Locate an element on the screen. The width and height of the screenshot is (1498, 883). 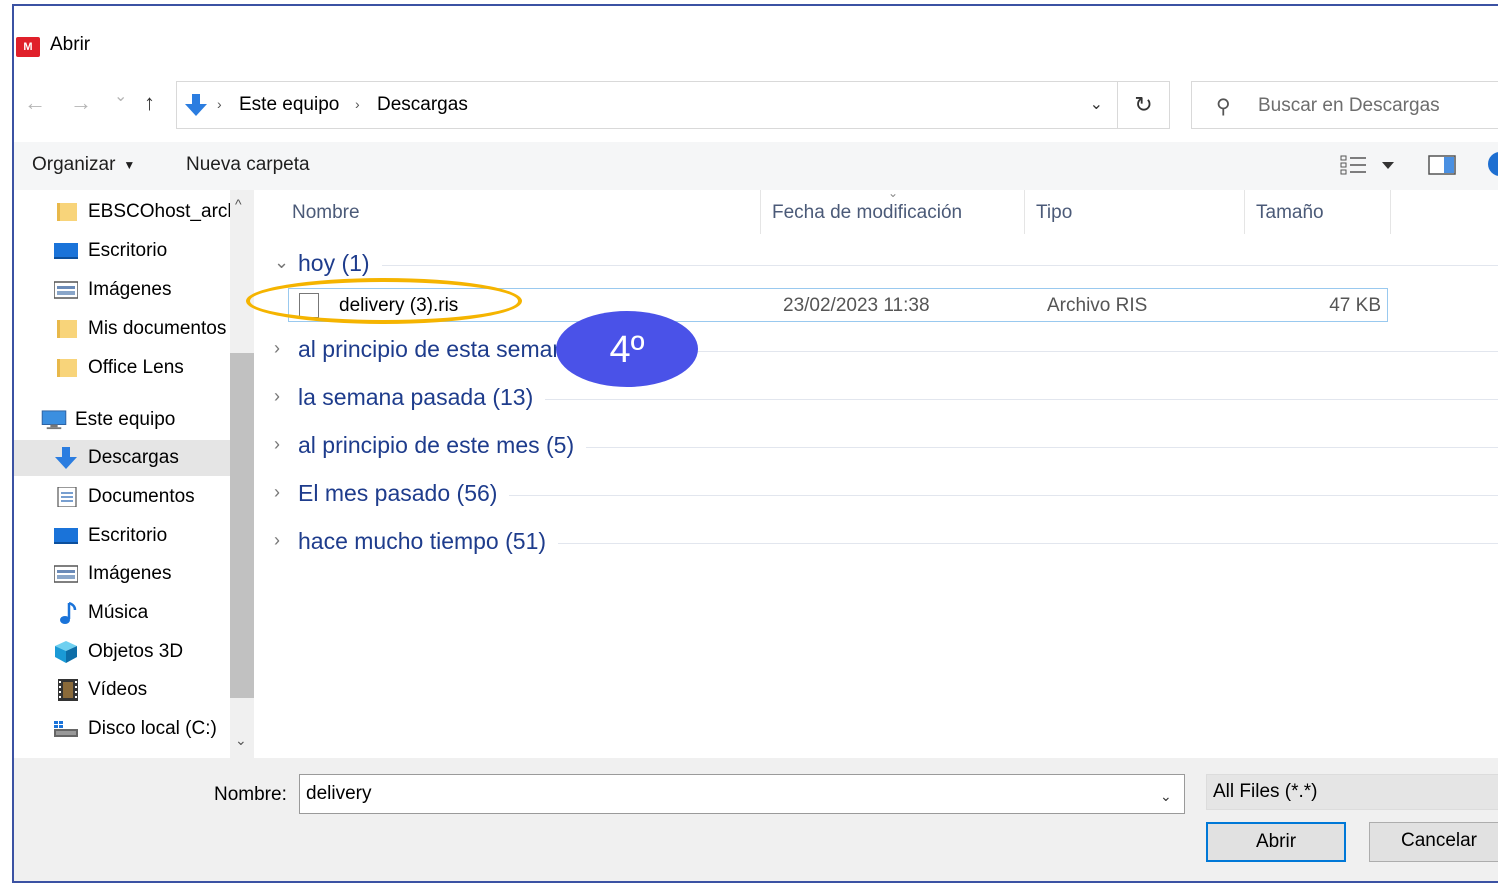
sidebar-item-videos: Vídeos is located at coordinates (122, 690).